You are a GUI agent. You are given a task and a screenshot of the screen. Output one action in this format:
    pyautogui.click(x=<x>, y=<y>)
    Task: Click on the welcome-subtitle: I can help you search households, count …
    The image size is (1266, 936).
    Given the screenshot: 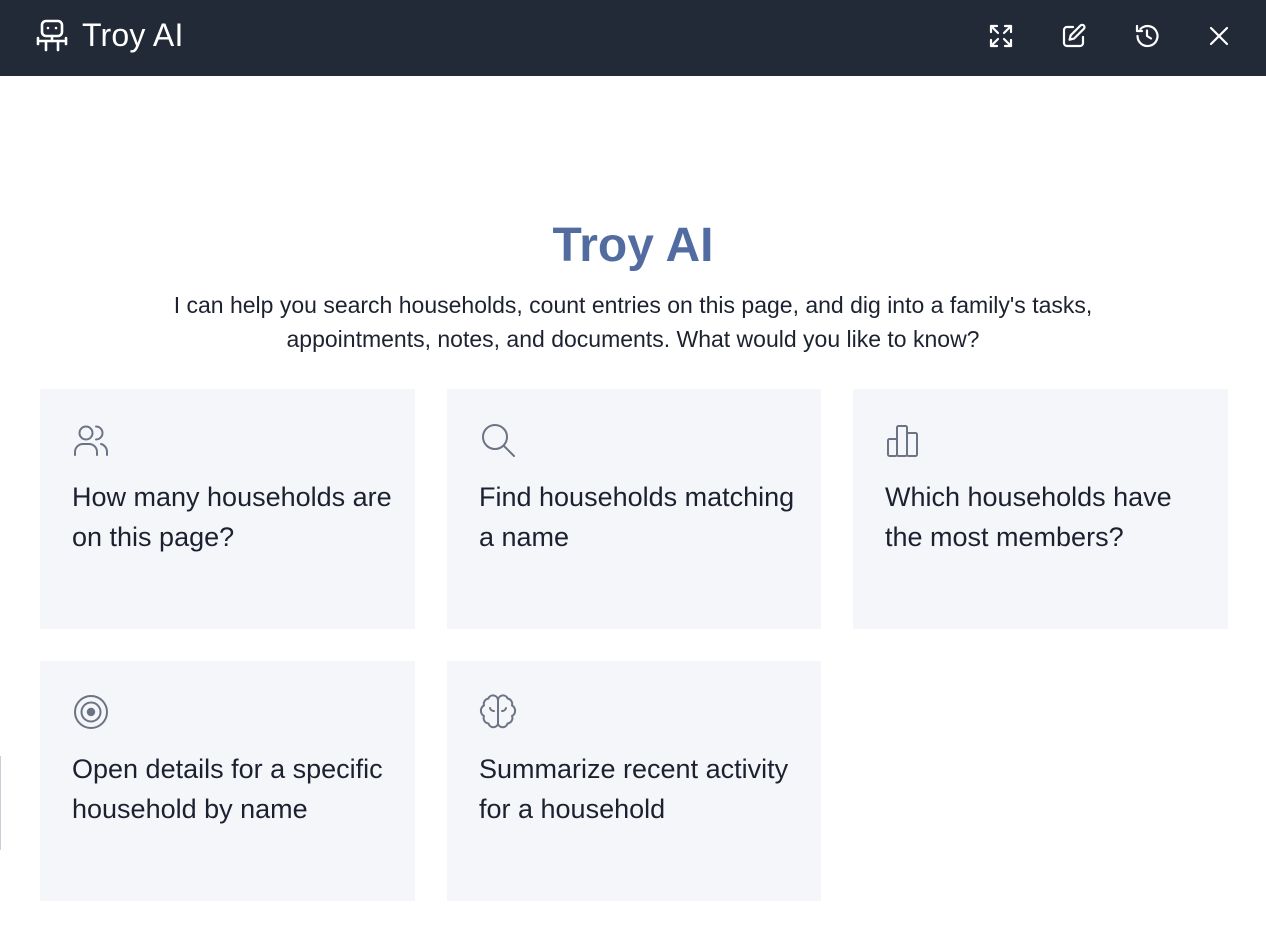 What is the action you would take?
    pyautogui.click(x=633, y=322)
    